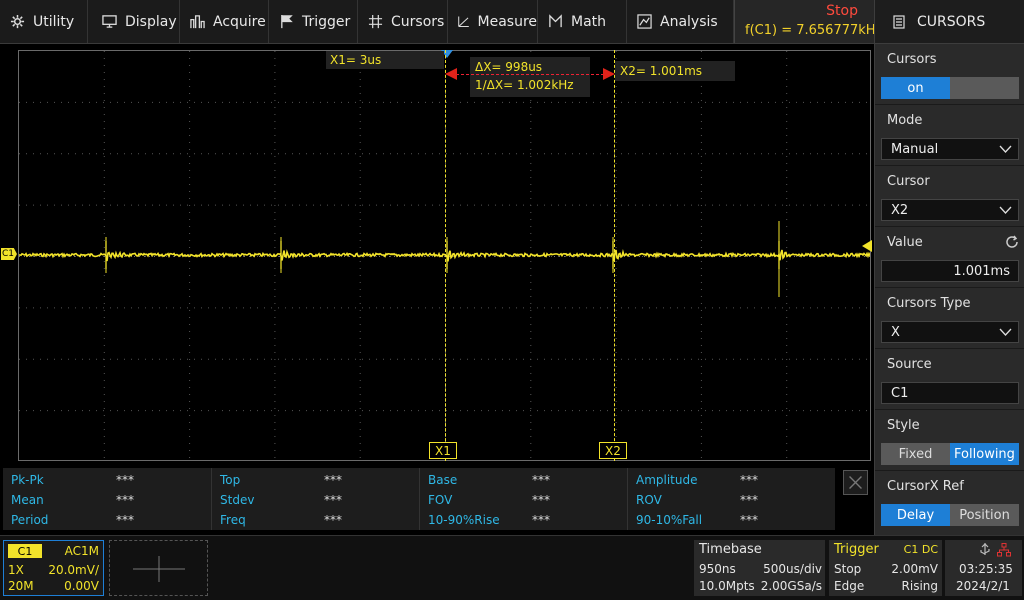  Describe the element at coordinates (915, 88) in the screenshot. I see `cursors-on-option: on` at that location.